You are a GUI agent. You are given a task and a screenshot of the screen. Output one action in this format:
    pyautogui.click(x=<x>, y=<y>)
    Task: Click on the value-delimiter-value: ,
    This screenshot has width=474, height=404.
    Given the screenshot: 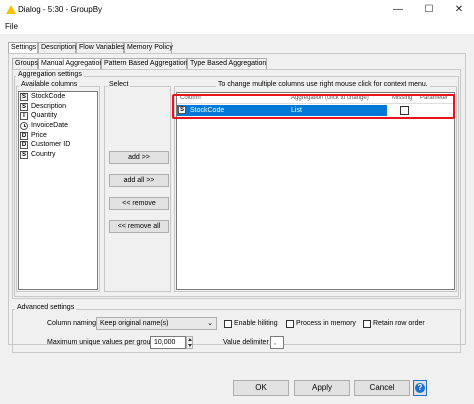 What is the action you would take?
    pyautogui.click(x=275, y=342)
    